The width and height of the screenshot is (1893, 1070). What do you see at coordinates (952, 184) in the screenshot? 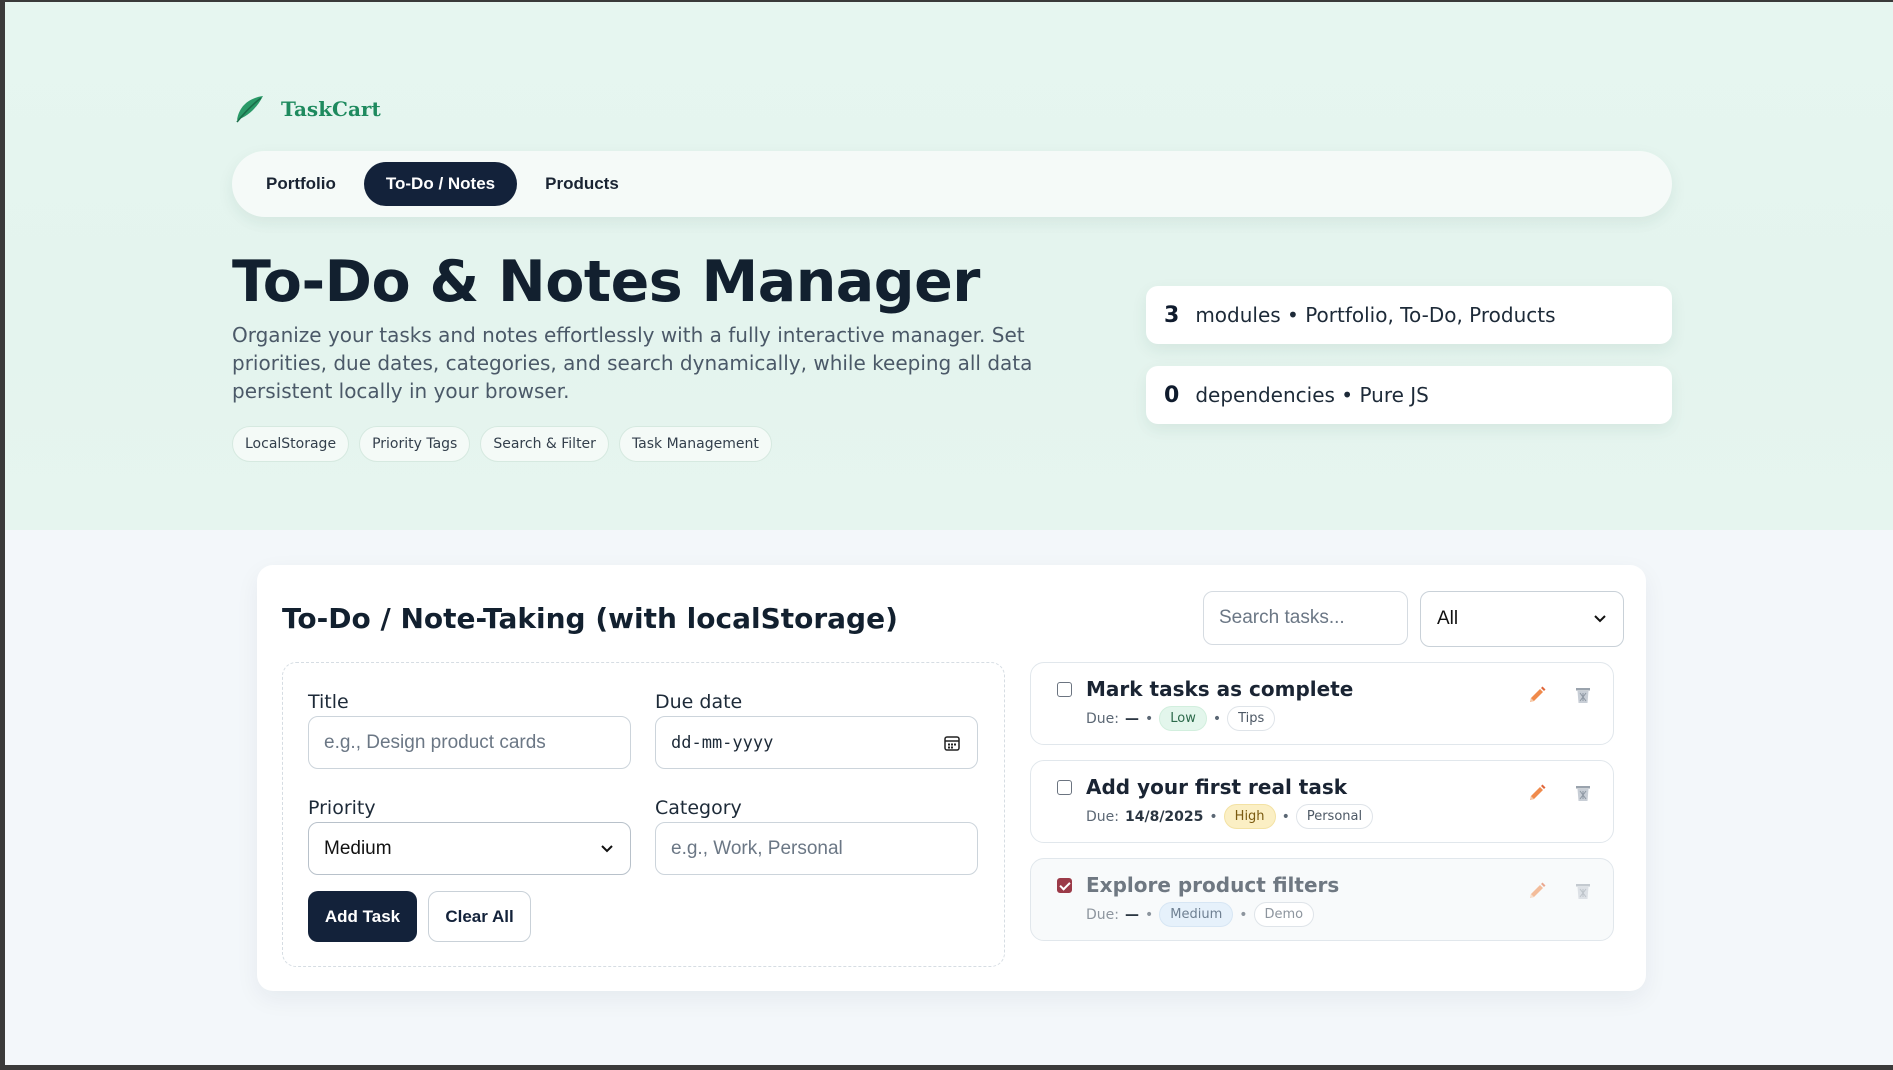
I see `main-nav: Portfolio To-Do / Notes Products` at bounding box center [952, 184].